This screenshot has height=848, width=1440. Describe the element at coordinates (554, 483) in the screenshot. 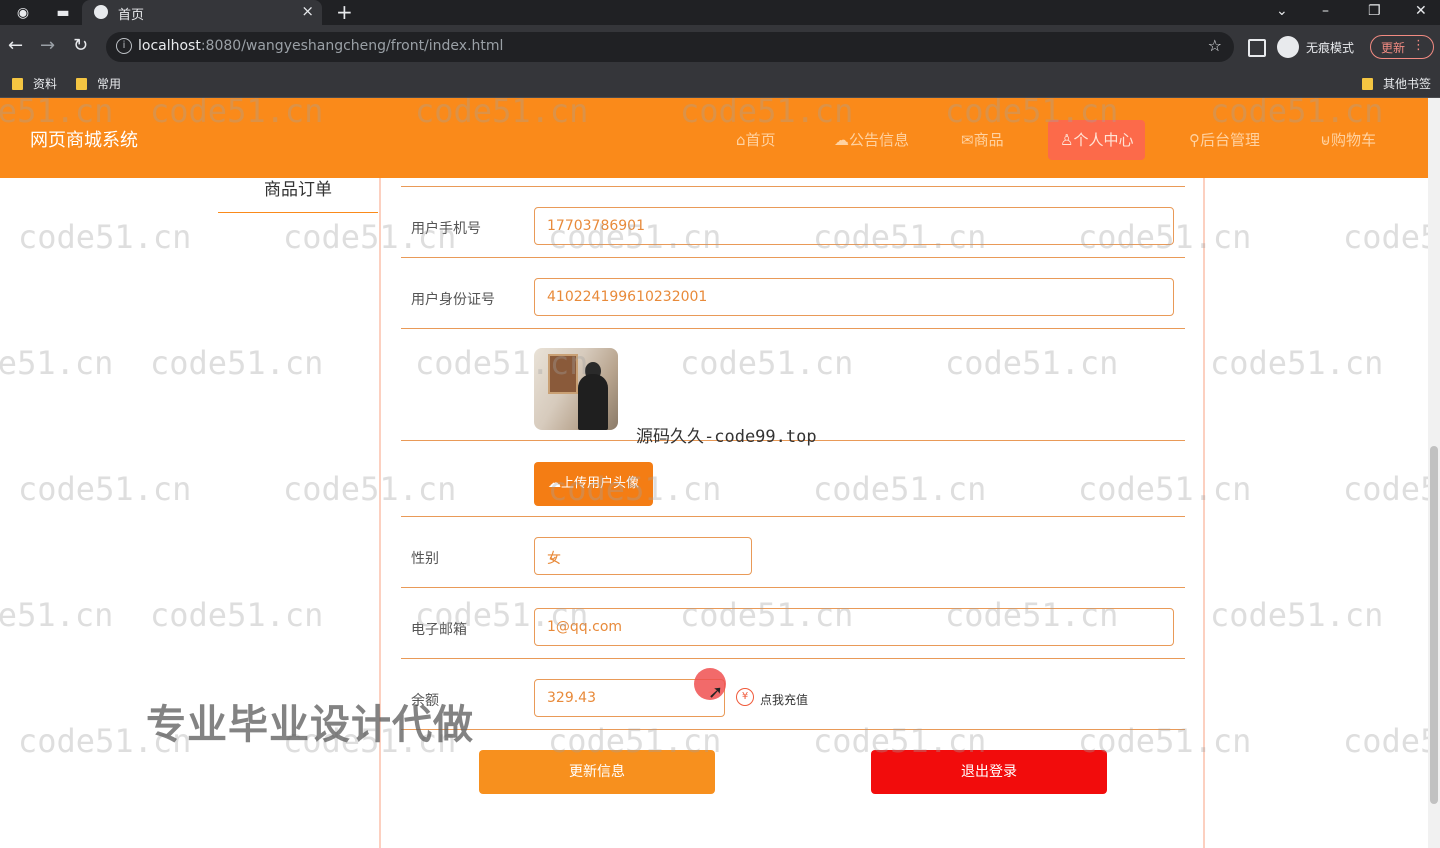

I see `cloud-upload-icon: ☁` at that location.